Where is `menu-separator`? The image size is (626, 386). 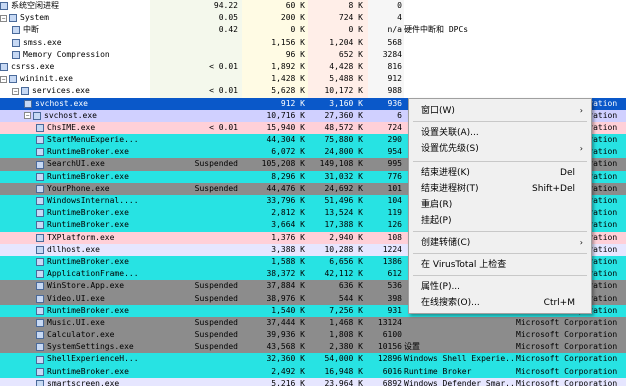
menu-separator is located at coordinates (500, 231).